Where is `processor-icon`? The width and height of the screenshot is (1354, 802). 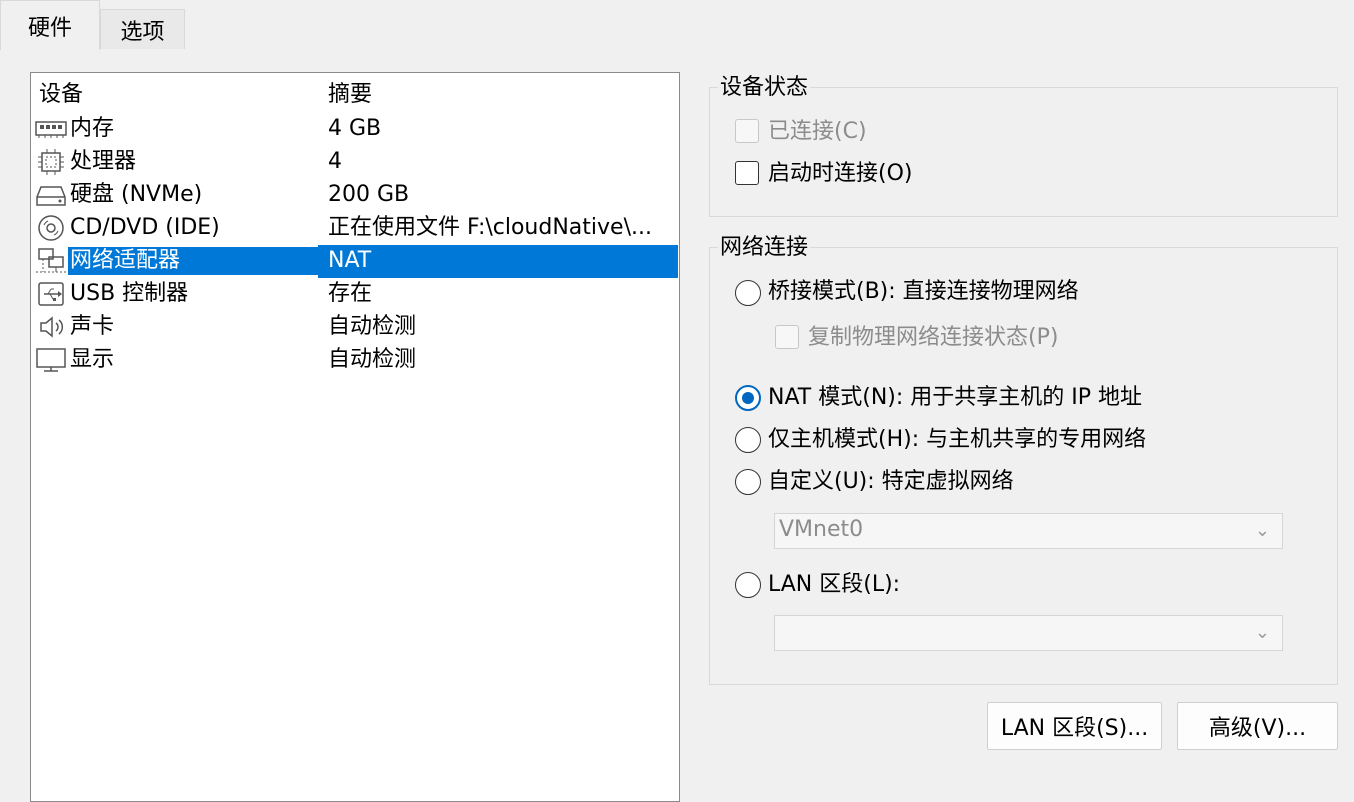
processor-icon is located at coordinates (51, 162).